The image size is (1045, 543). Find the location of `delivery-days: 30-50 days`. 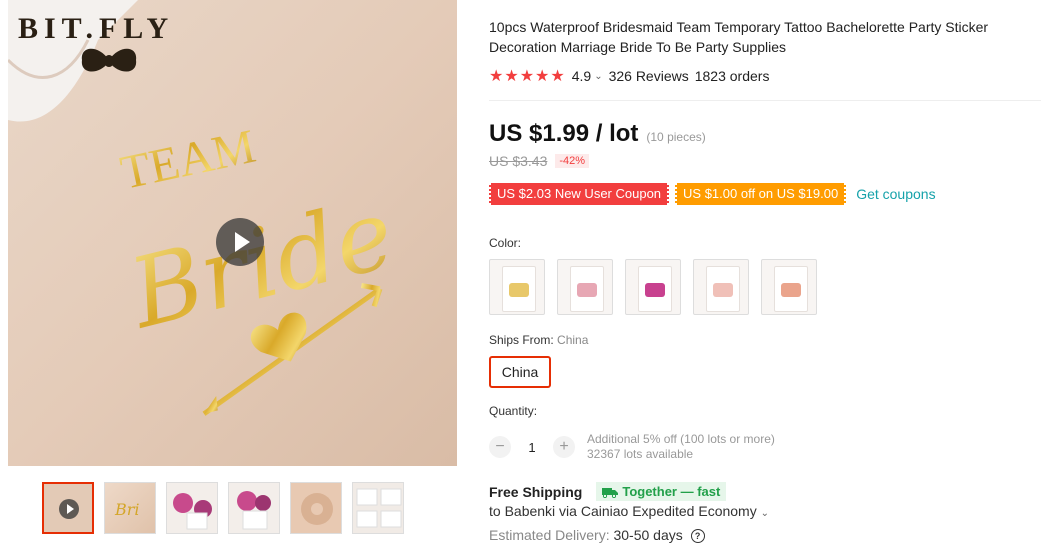

delivery-days: 30-50 days is located at coordinates (648, 535).